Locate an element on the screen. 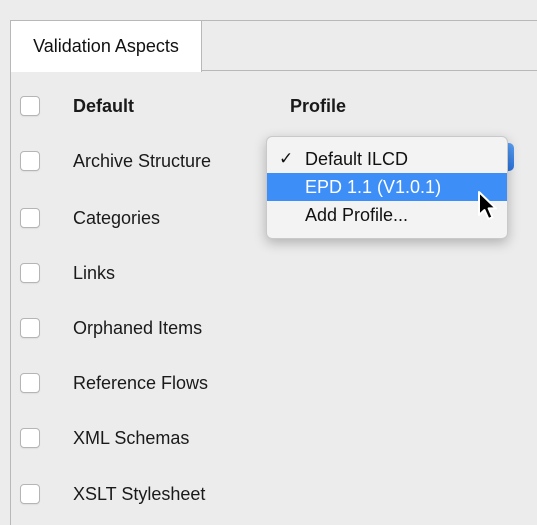 The image size is (537, 525). aspect-row-xslt-stylesheet: XSLT Stylesheet is located at coordinates (112, 494).